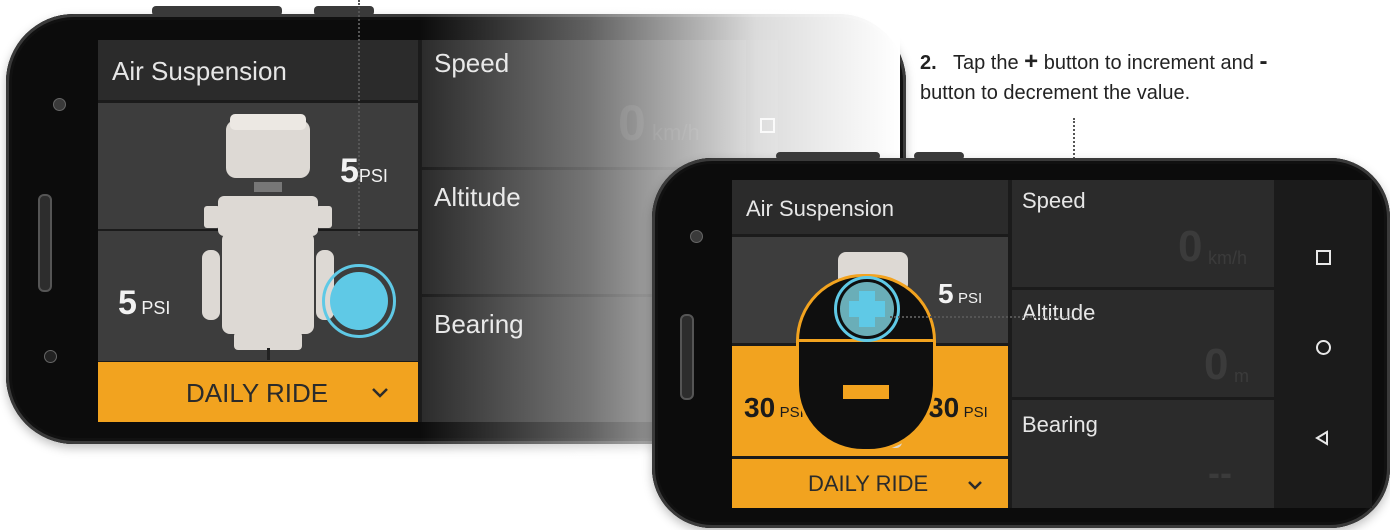 This screenshot has width=1390, height=530. What do you see at coordinates (1241, 376) in the screenshot?
I see `altitude-unit: m` at bounding box center [1241, 376].